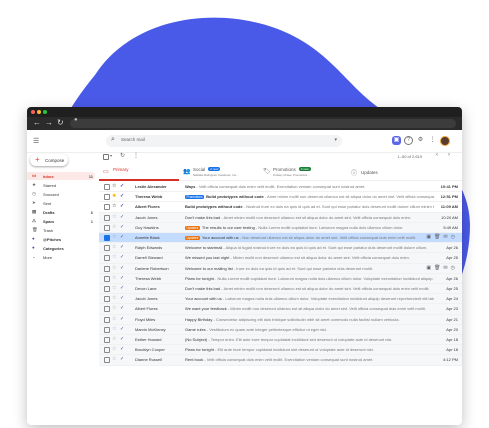  I want to click on search-options-icon: ▾, so click(335, 140).